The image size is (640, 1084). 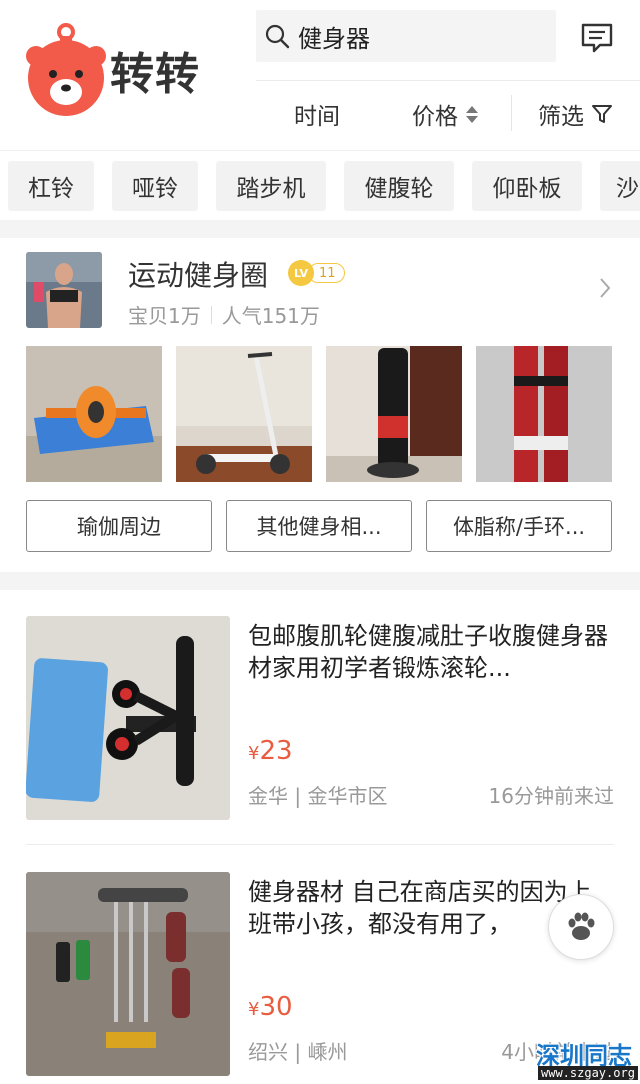 I want to click on price-value: 30, so click(x=276, y=1007).